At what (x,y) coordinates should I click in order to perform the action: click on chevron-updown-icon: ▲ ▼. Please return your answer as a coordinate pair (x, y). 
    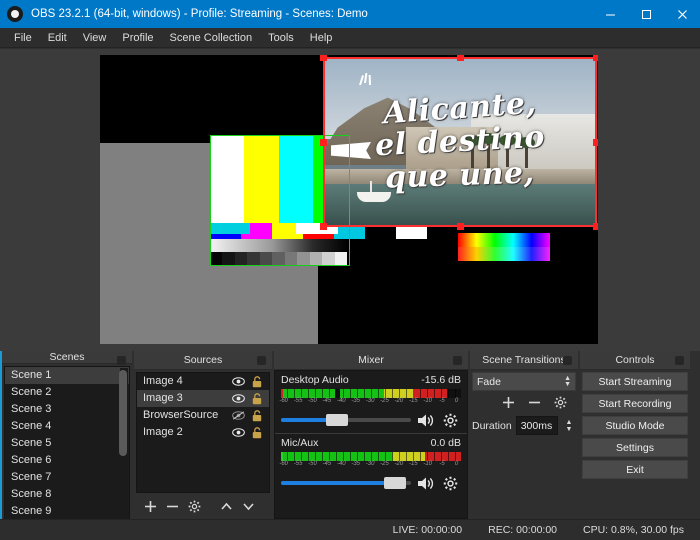
    Looking at the image, I should click on (567, 381).